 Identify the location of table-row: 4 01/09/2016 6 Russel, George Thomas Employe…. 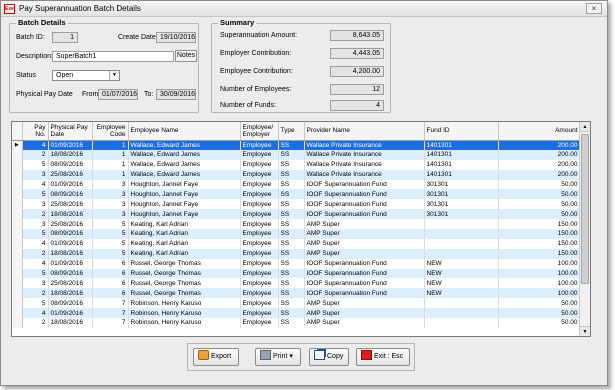
(296, 263).